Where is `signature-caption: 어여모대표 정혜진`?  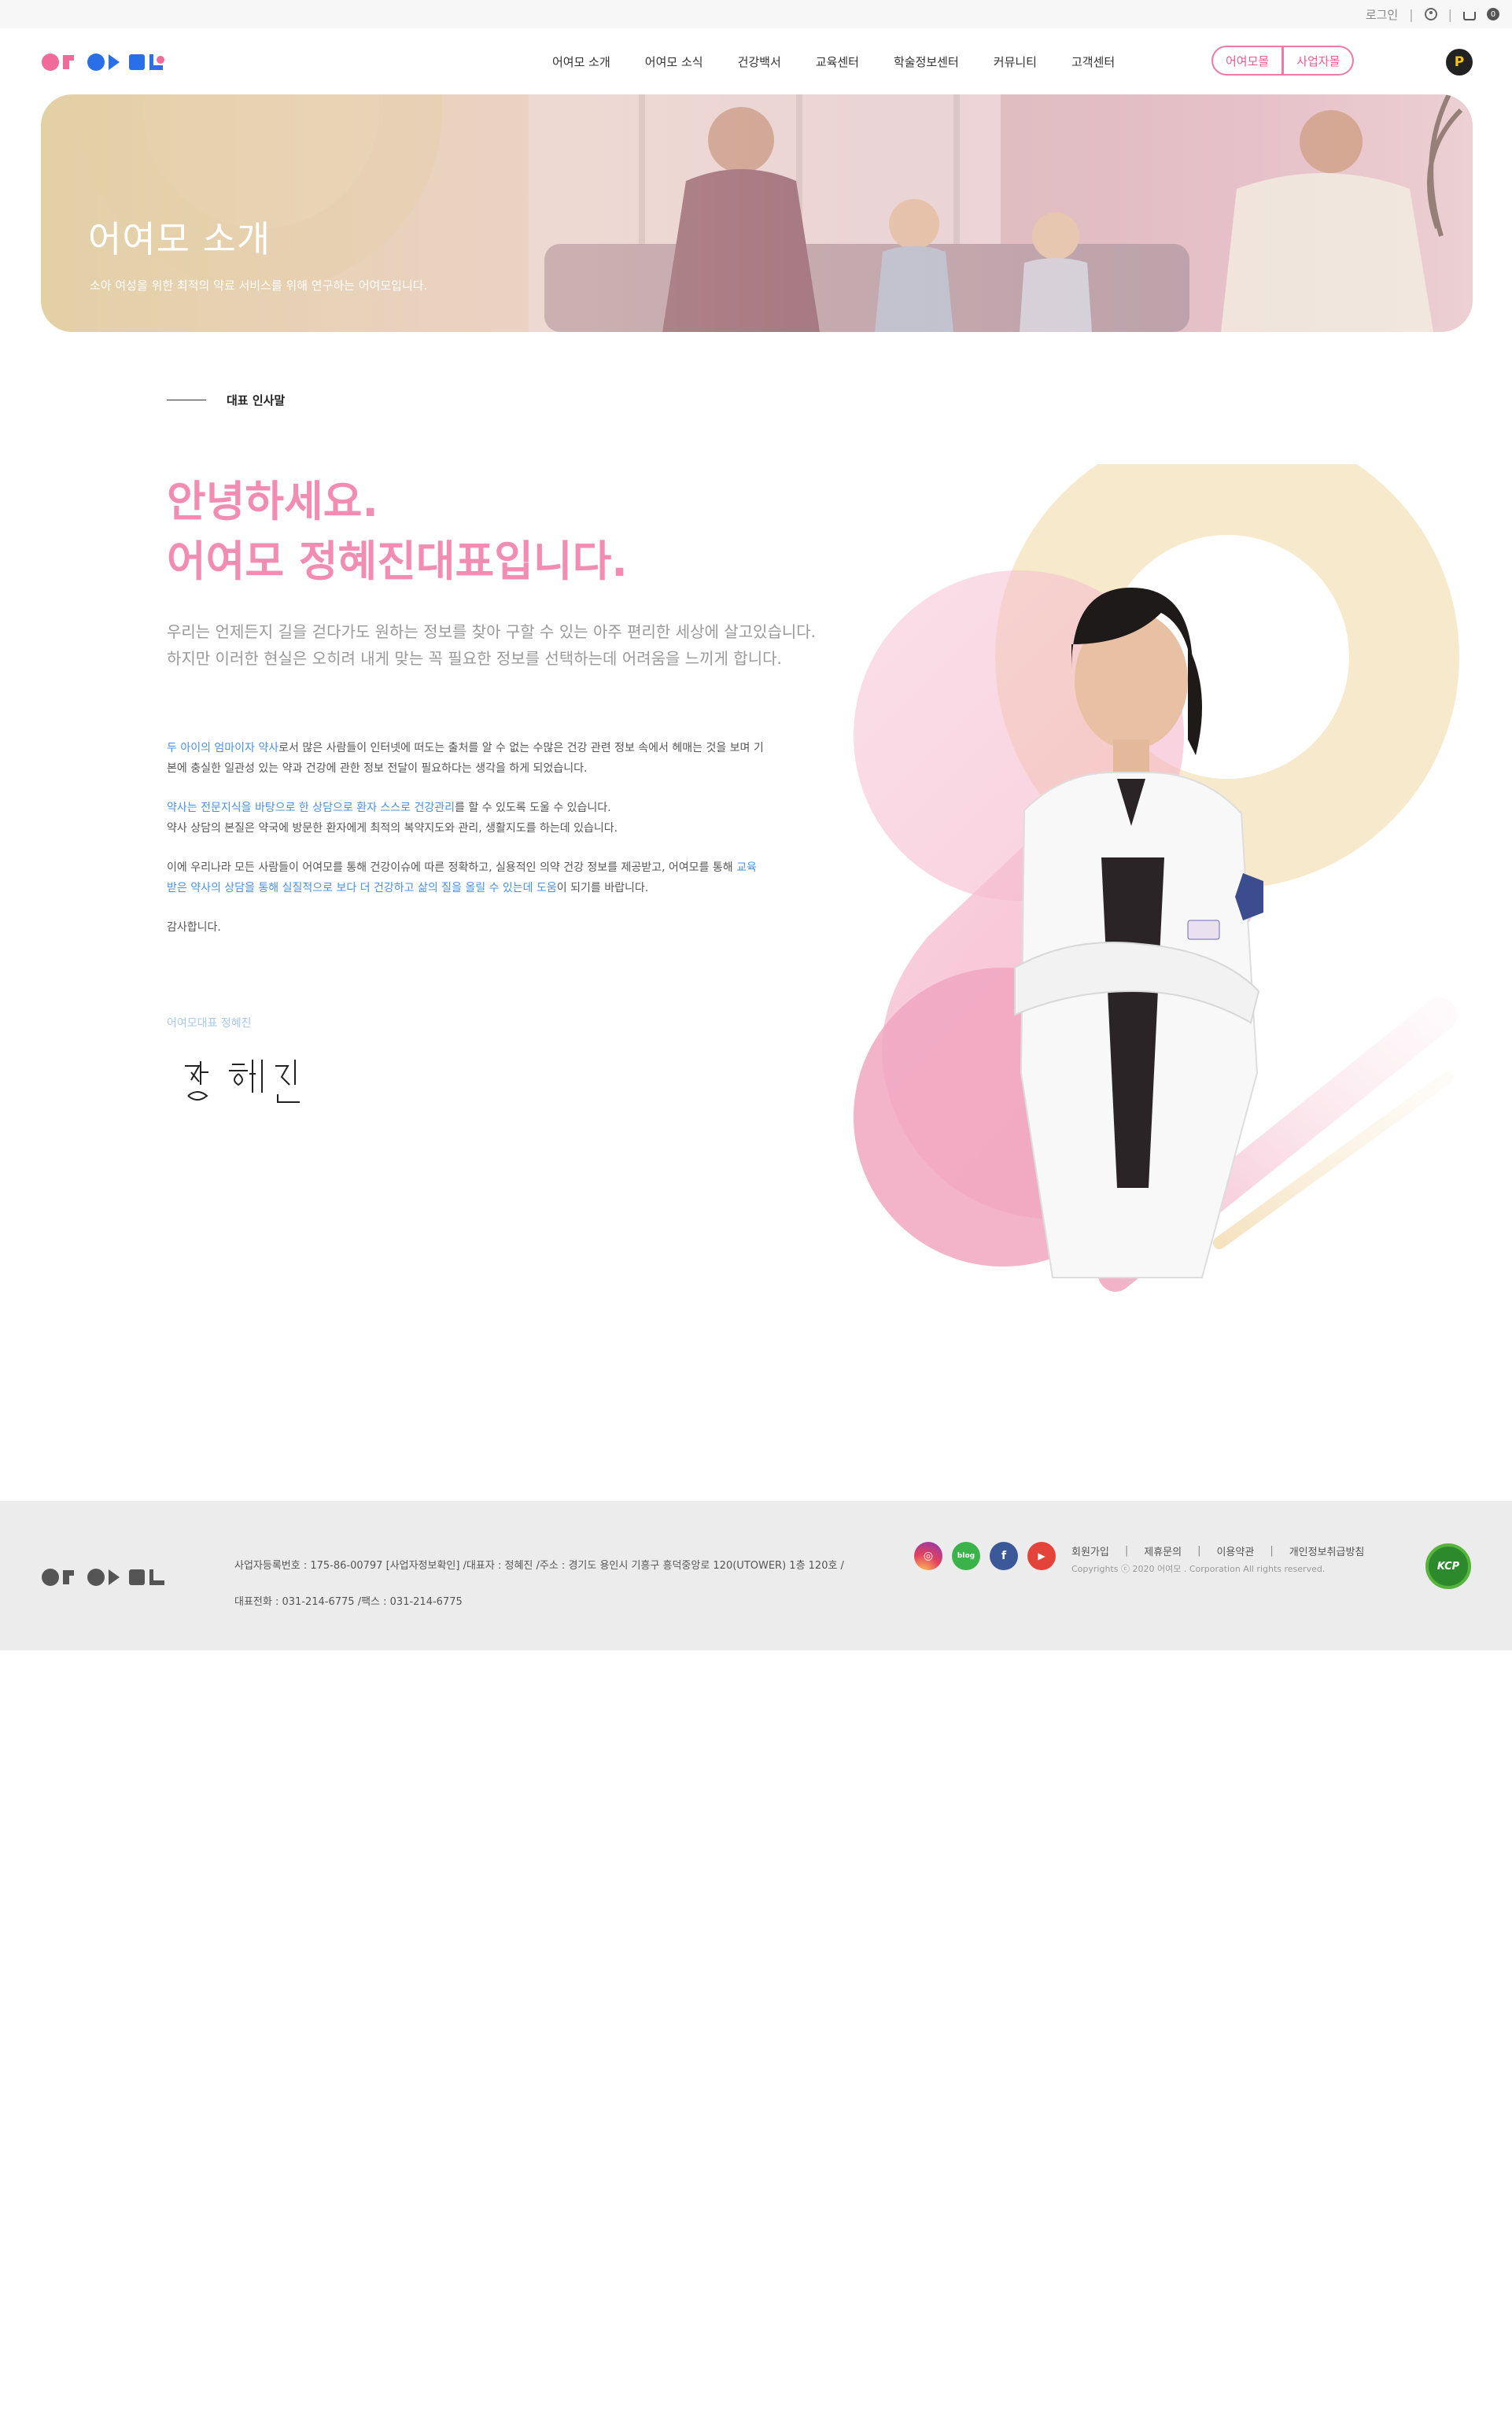
signature-caption: 어여모대표 정혜진 is located at coordinates (209, 1023).